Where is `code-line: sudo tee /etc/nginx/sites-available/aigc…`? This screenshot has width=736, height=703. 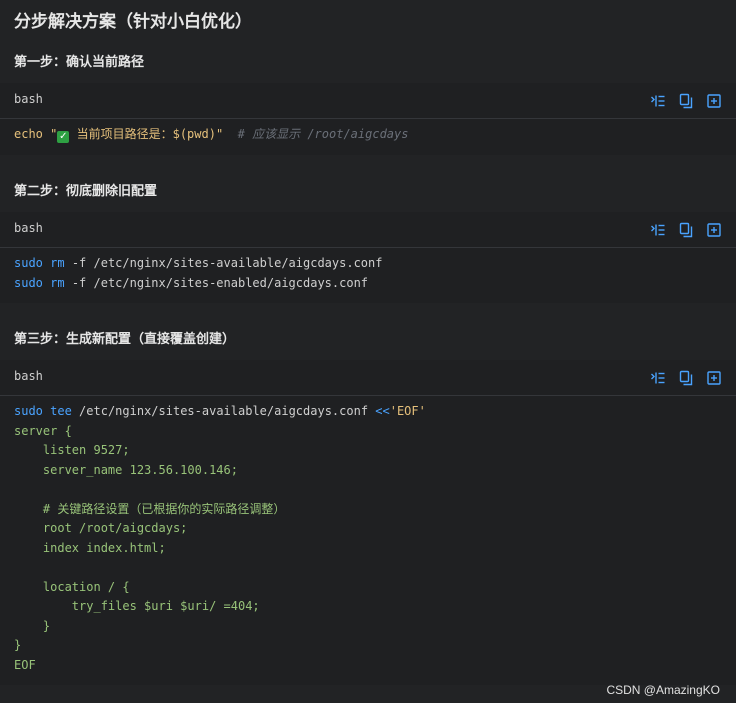
code-line: sudo tee /etc/nginx/sites-available/aigc… is located at coordinates (368, 412).